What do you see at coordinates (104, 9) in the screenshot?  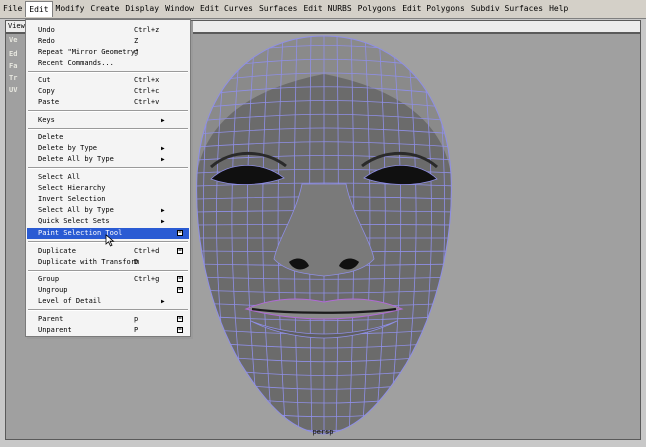 I see `menu-create: Create` at bounding box center [104, 9].